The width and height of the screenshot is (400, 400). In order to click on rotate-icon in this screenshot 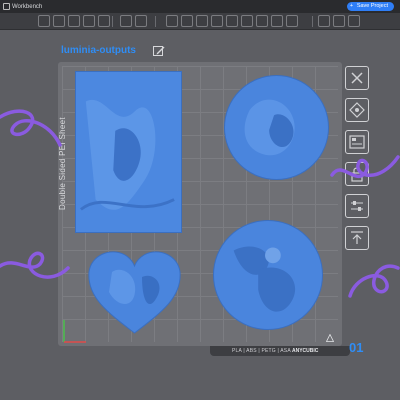, I will do `click(141, 21)`.